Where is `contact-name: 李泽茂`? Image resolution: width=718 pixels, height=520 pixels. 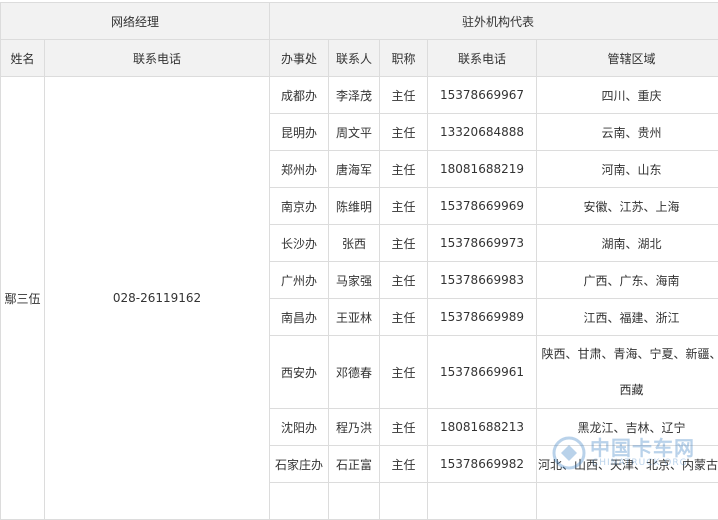
contact-name: 李泽茂 is located at coordinates (354, 95).